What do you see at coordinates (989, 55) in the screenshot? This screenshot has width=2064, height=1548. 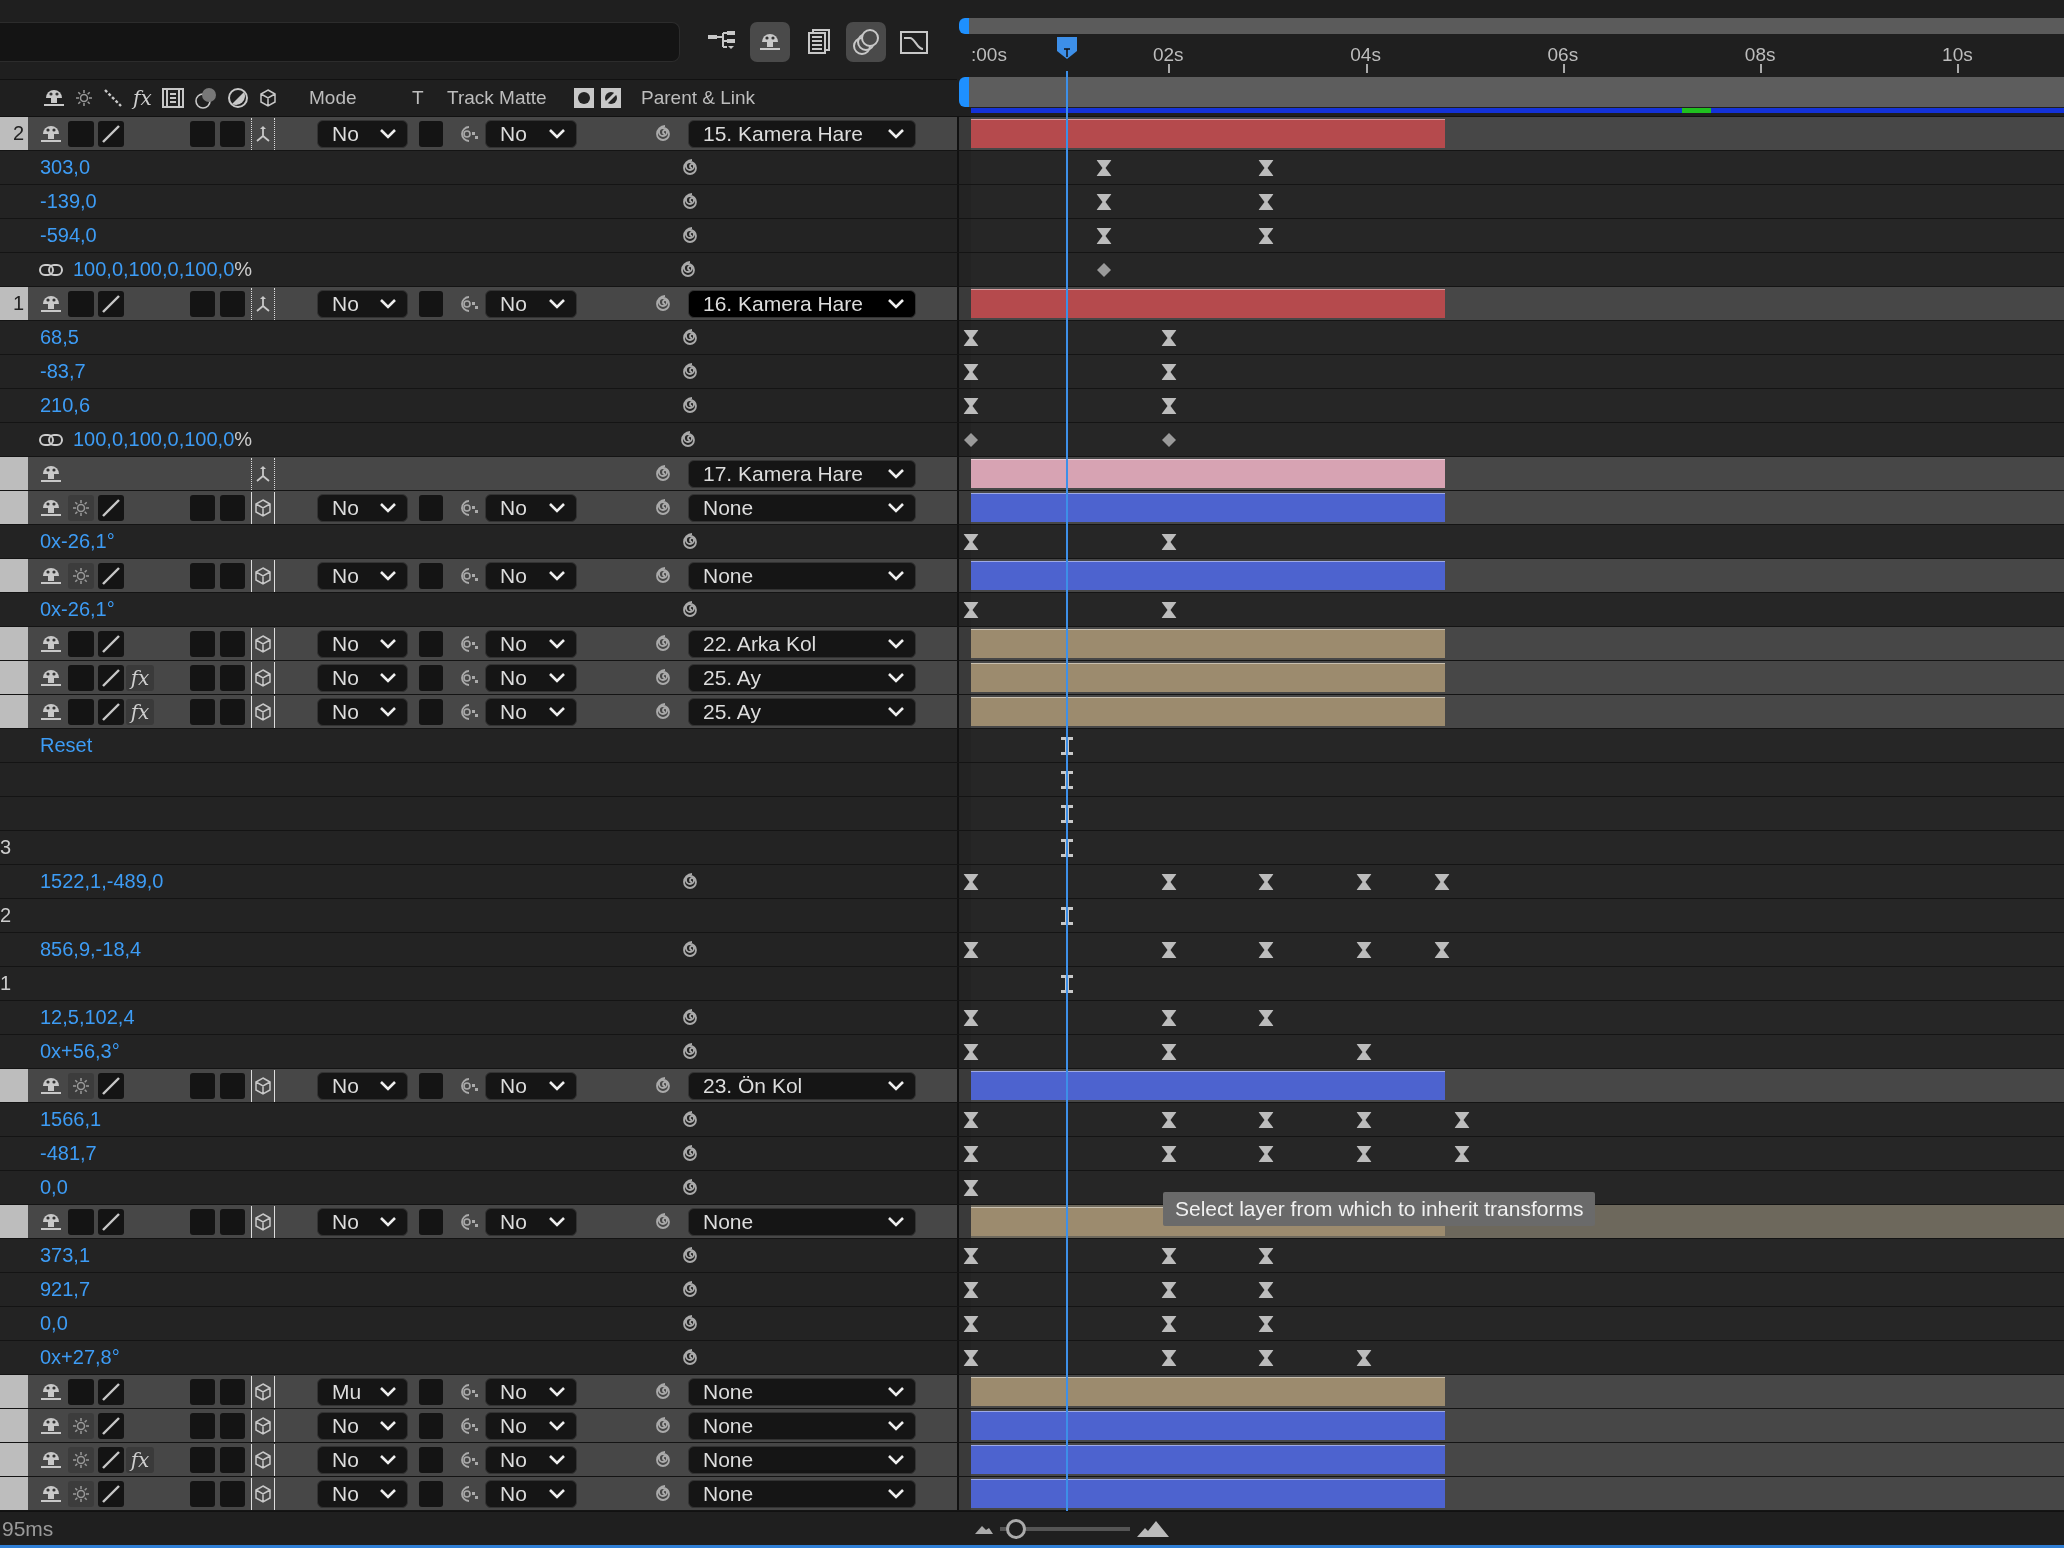 I see `time-label: :00s` at bounding box center [989, 55].